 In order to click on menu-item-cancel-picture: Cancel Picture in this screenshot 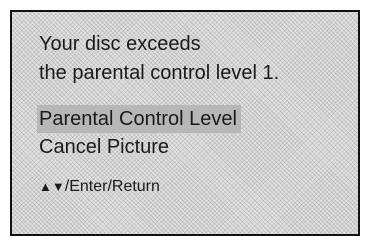, I will do `click(139, 147)`.